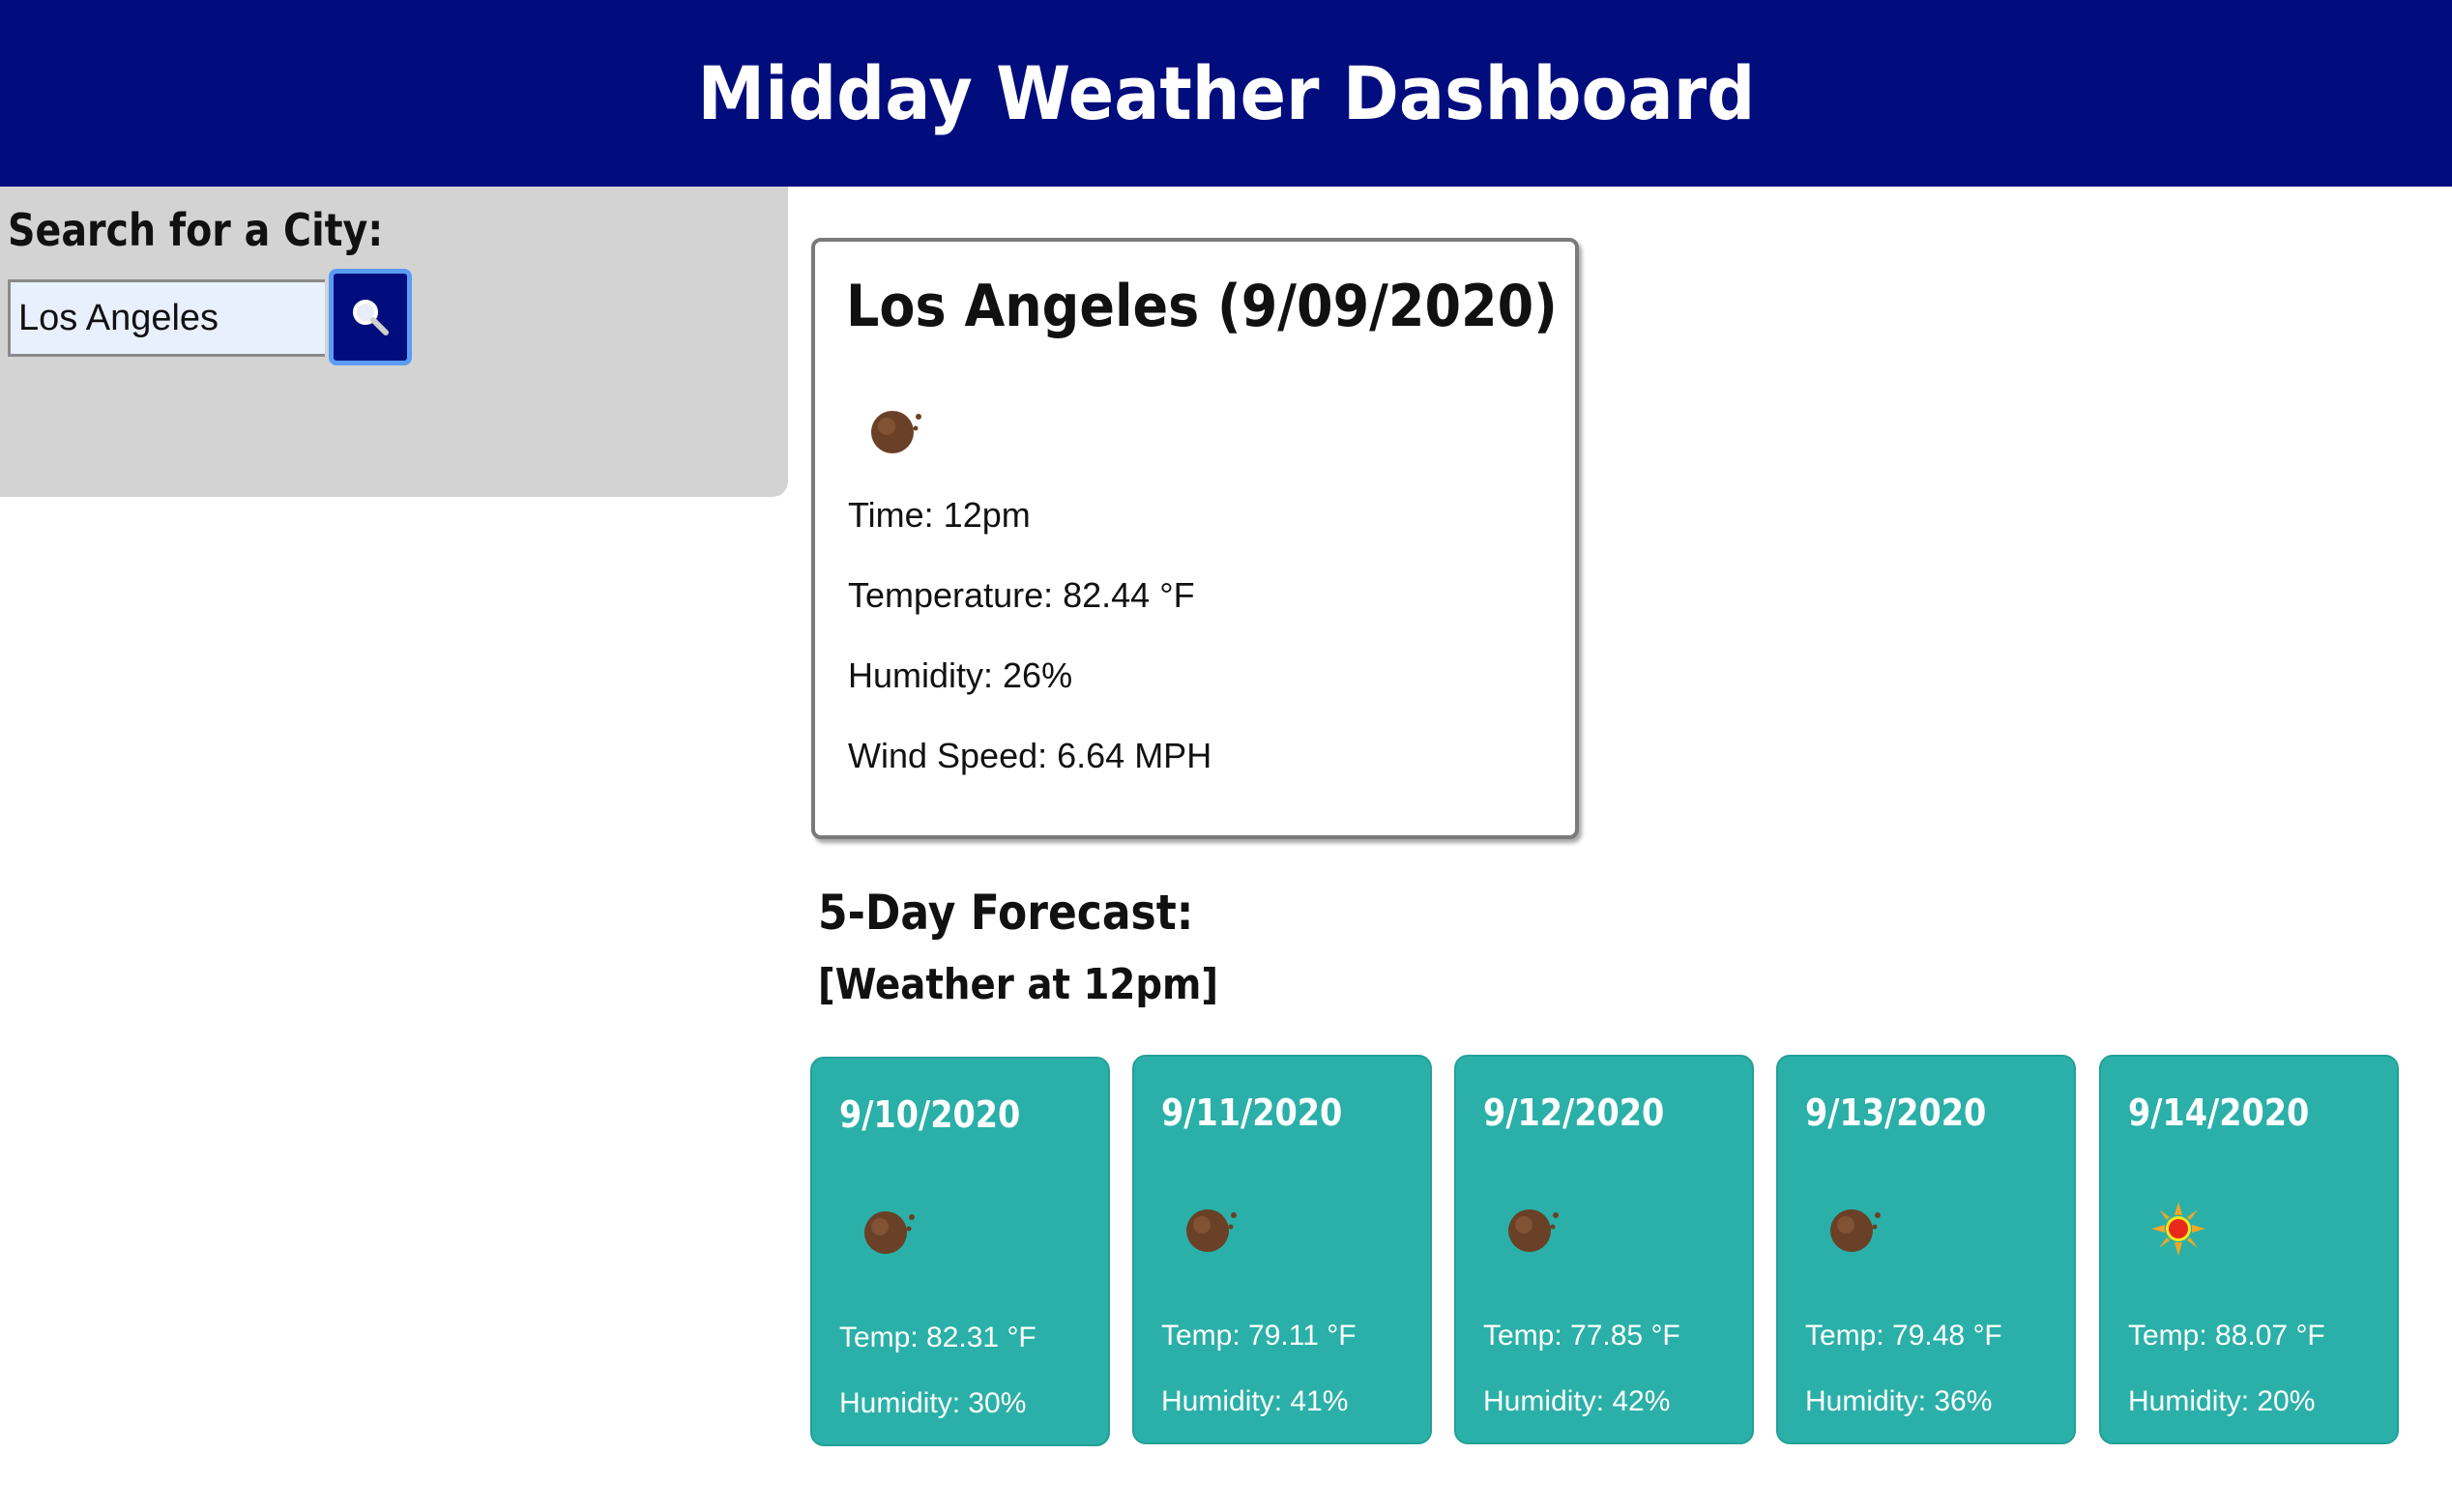 This screenshot has height=1512, width=2452. I want to click on forecast-card: 9/11/2020 Temp: 79.11 °F Humidity: 41%, so click(1282, 1249).